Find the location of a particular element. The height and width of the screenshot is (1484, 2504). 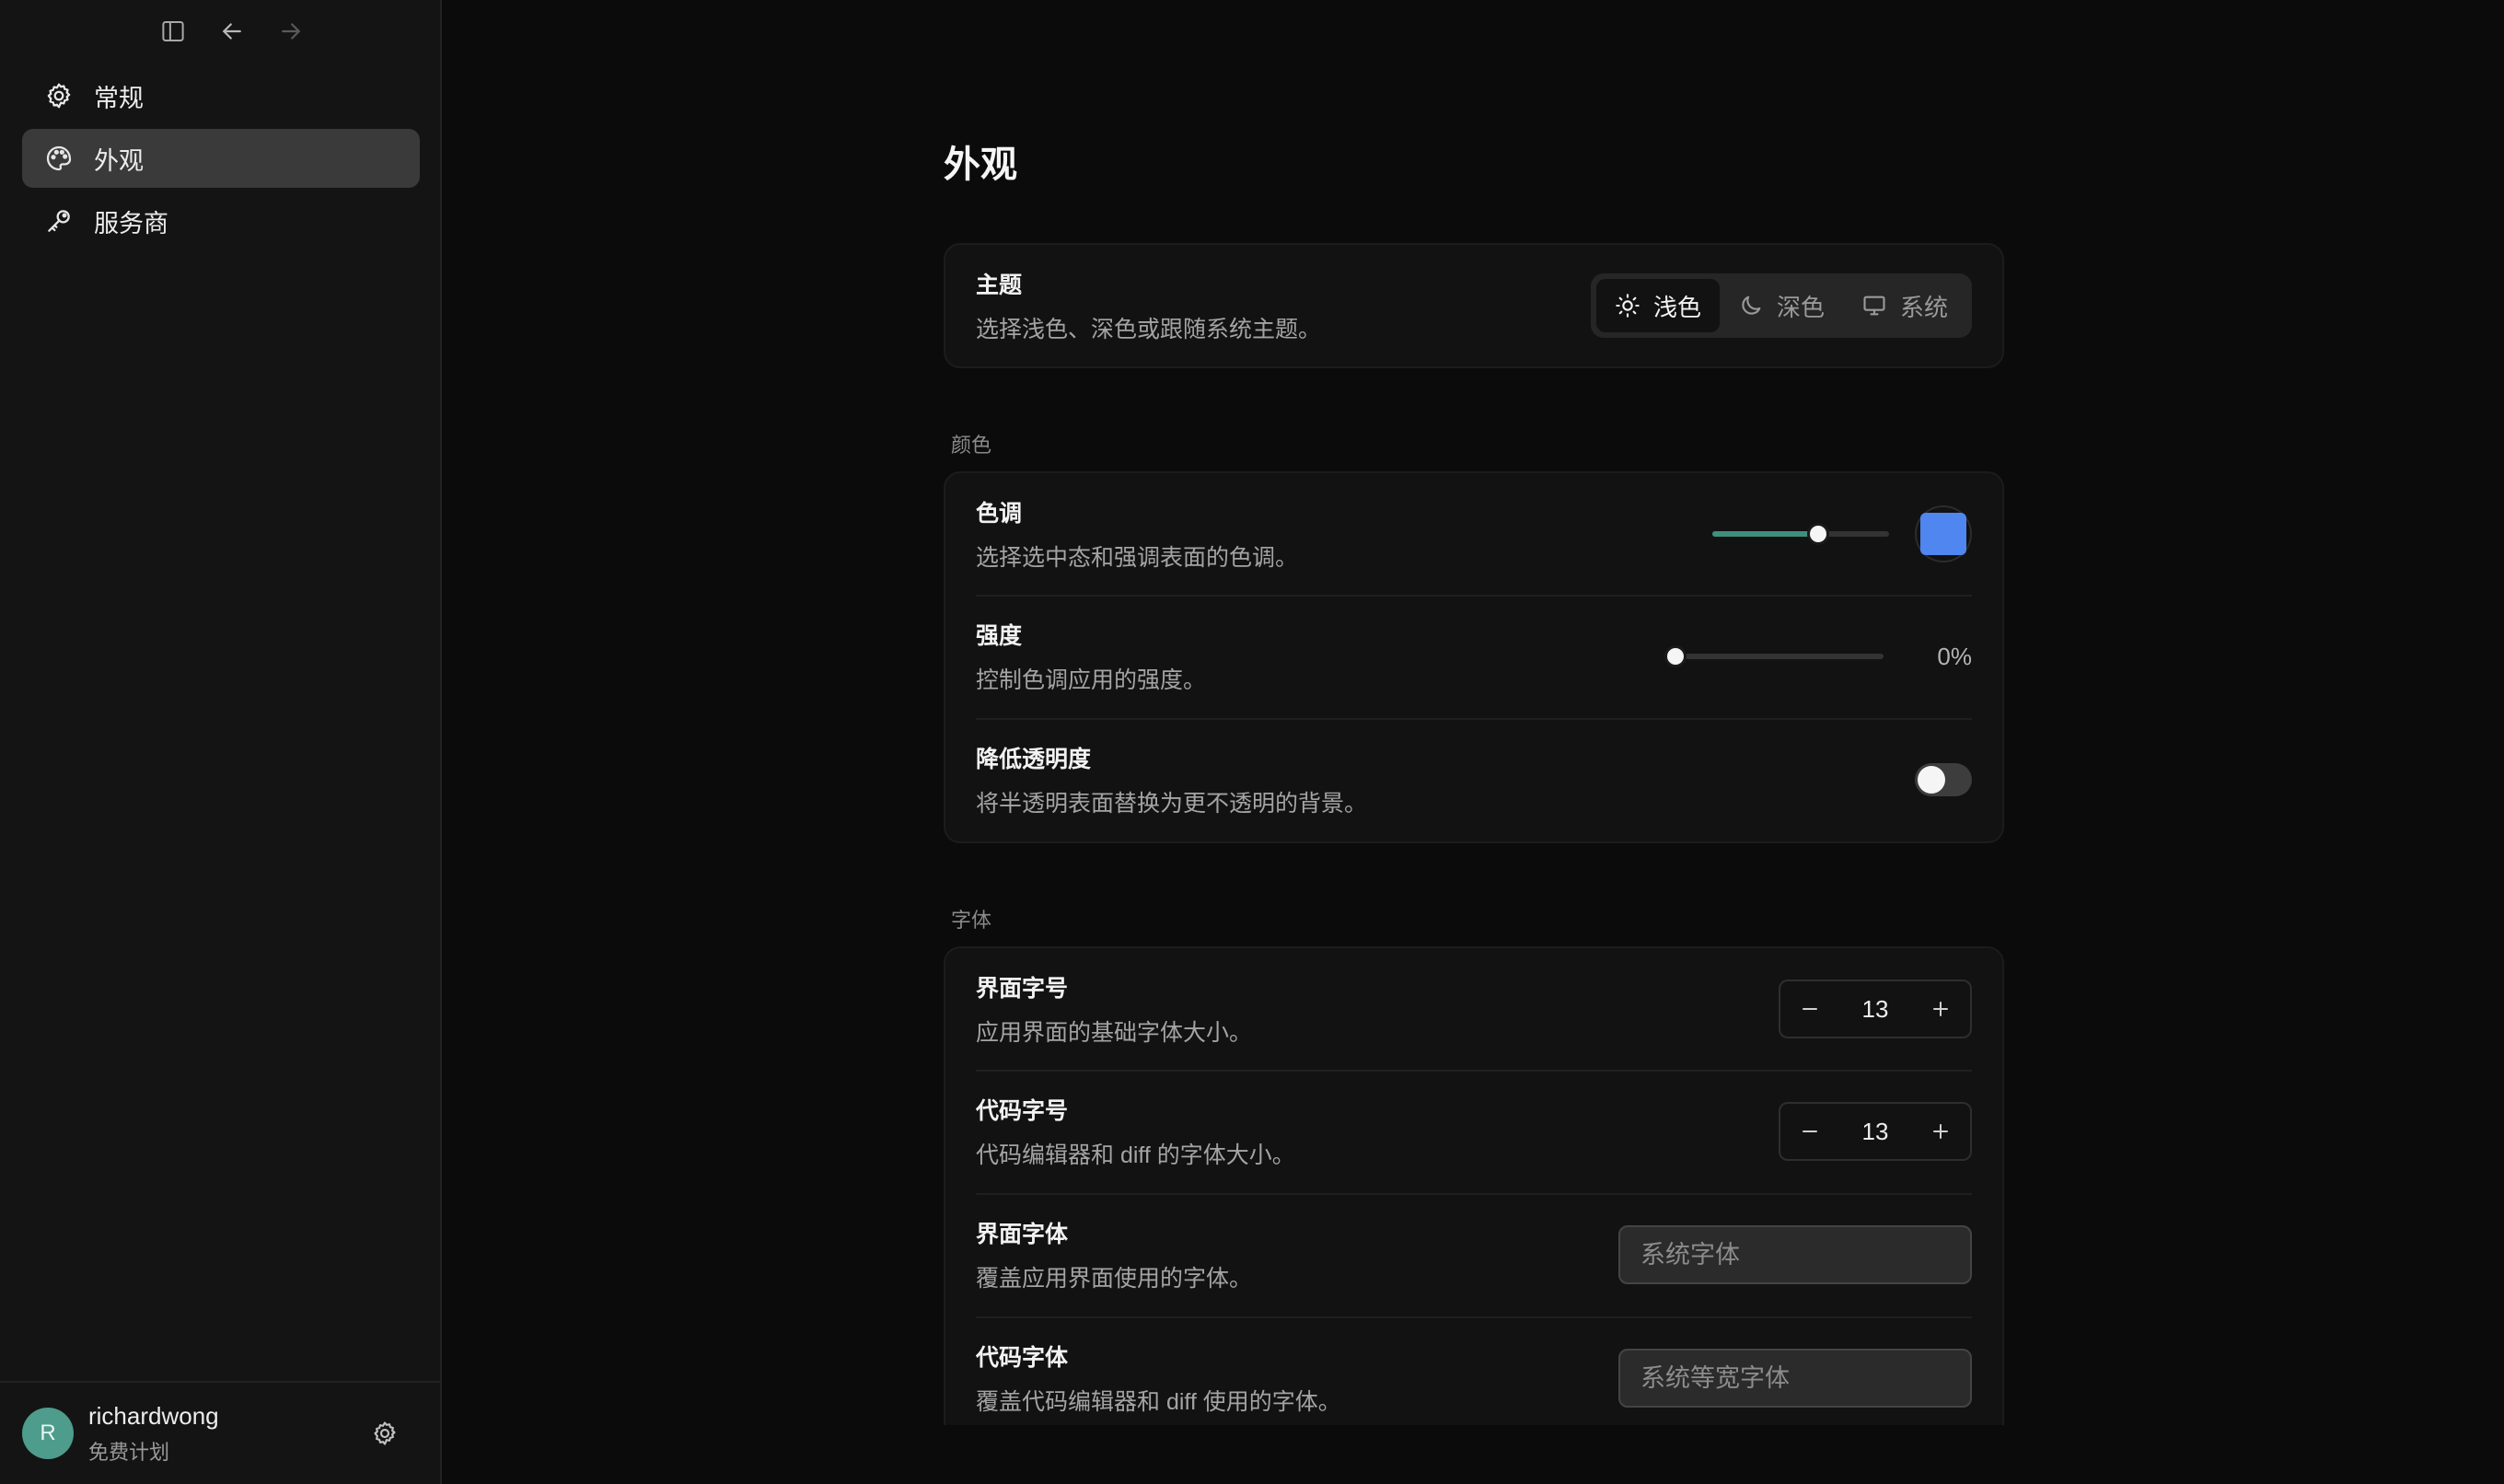

hue-slider is located at coordinates (1800, 534).